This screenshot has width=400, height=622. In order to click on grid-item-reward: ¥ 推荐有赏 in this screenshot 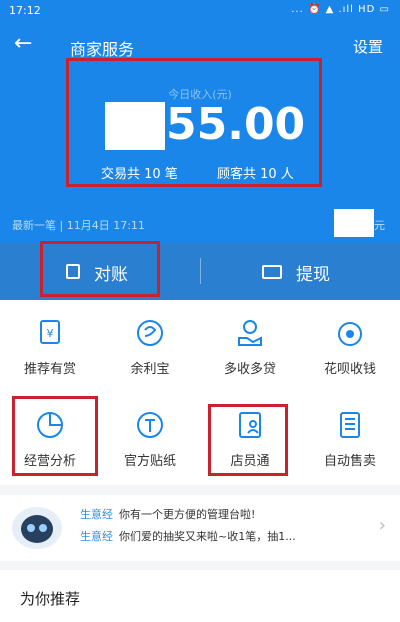, I will do `click(50, 345)`.